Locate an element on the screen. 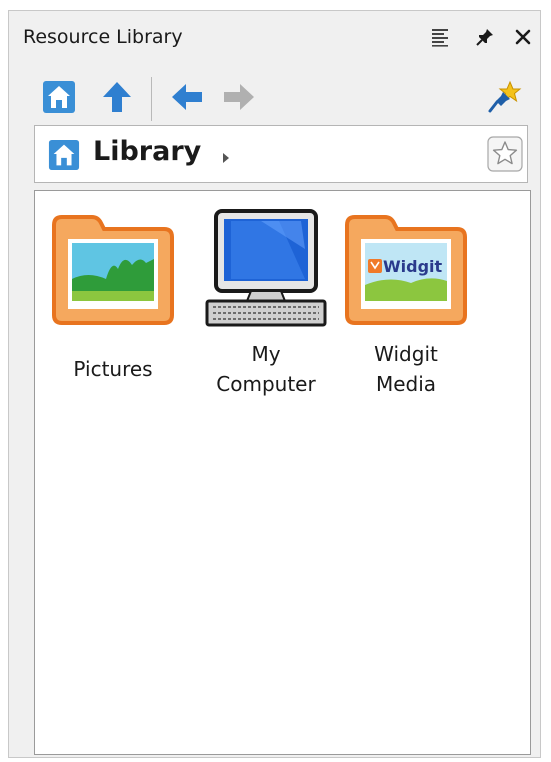 Image resolution: width=551 pixels, height=762 pixels. breadcrumb-library: Library is located at coordinates (147, 151).